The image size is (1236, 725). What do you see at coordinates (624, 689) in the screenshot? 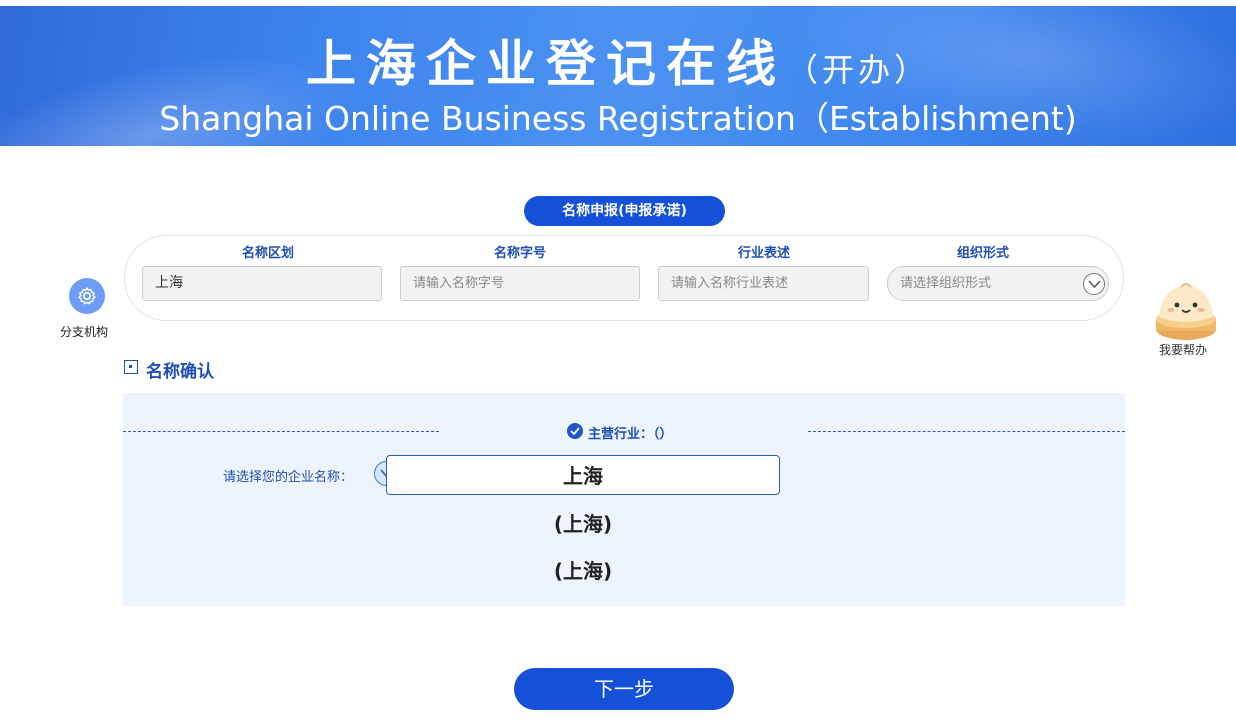
I see `next-step-button: 下一步` at bounding box center [624, 689].